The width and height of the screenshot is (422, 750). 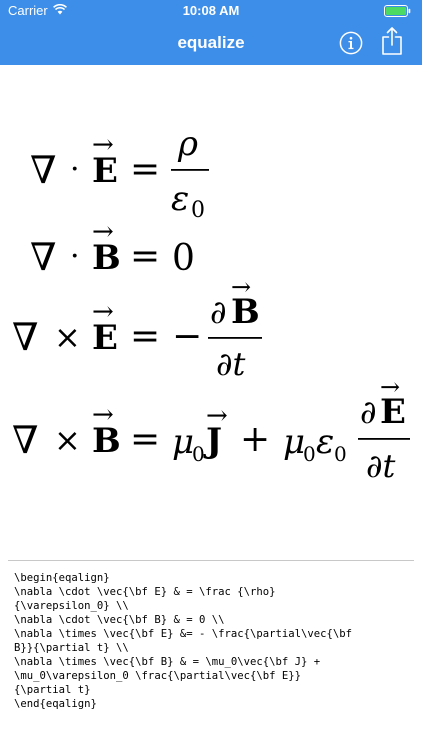 What do you see at coordinates (119, 173) in the screenshot?
I see `equation-gauss-law: ∇ · E → = ρ ε 0` at bounding box center [119, 173].